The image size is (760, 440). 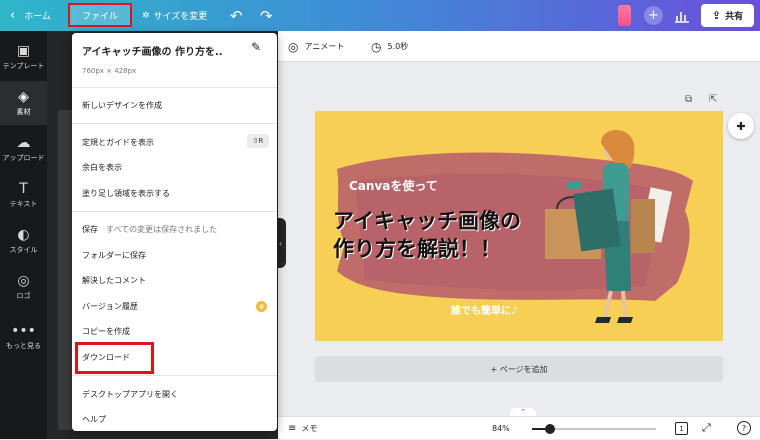 I want to click on design-small-title: Canvaを使って, so click(x=393, y=186).